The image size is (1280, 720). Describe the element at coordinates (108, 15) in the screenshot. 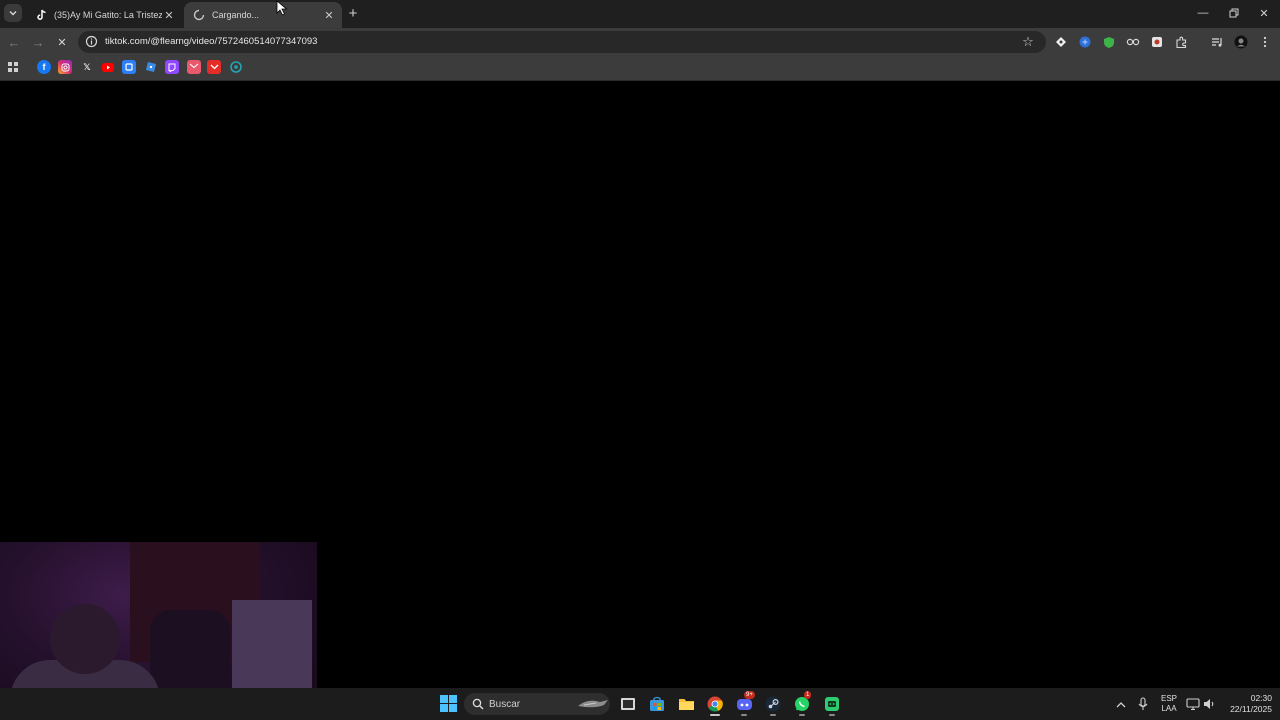

I see `tab-title: (35)Ay Mi Gatito: La Tristeza de` at that location.